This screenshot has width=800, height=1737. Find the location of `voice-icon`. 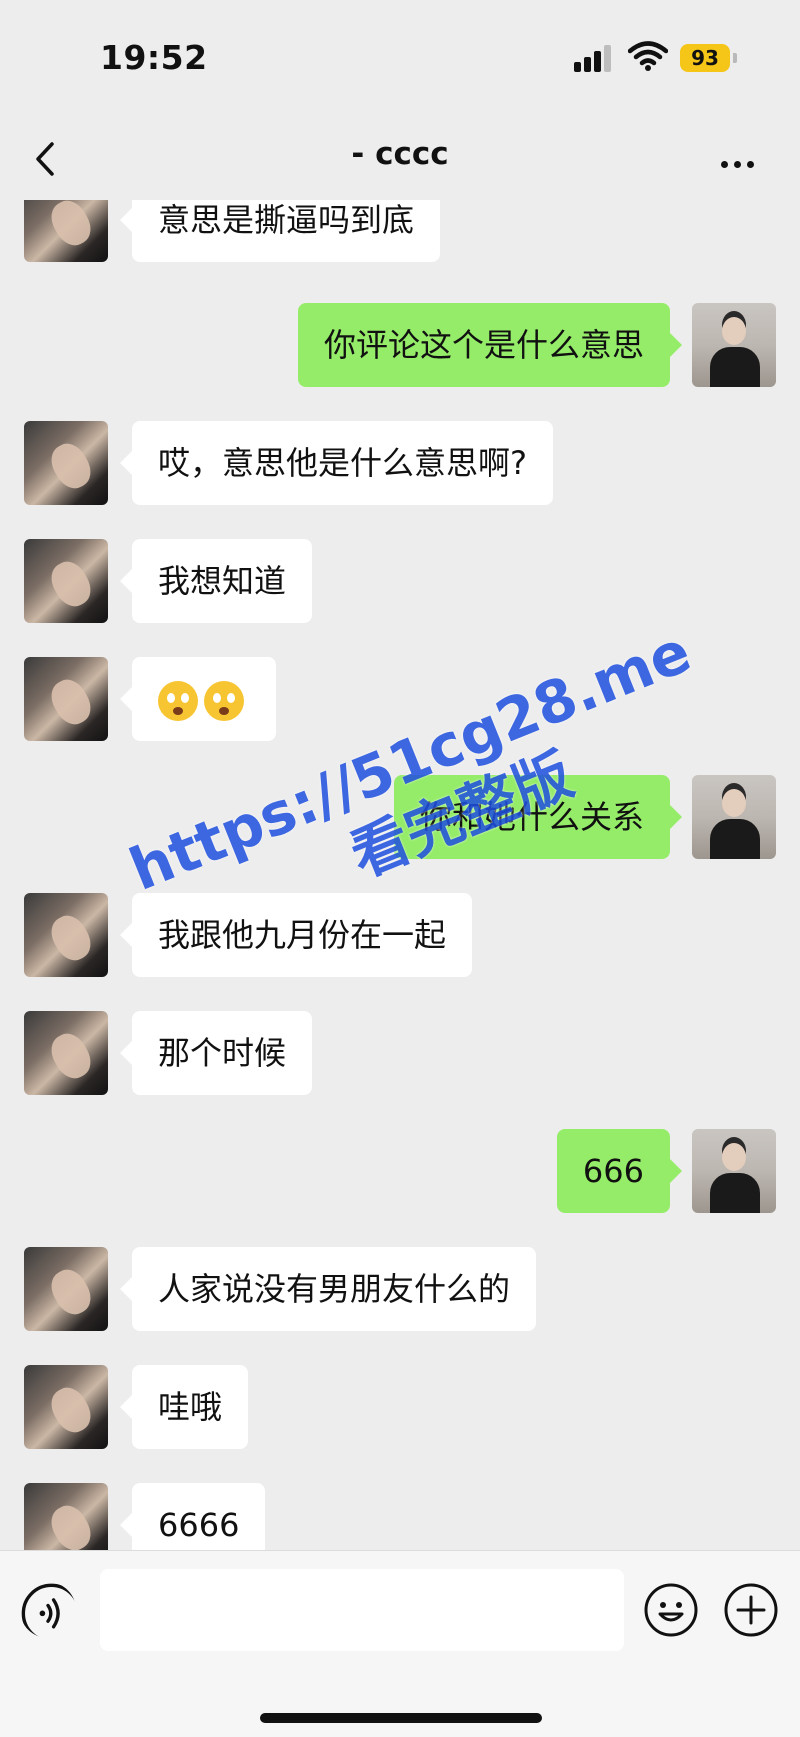

voice-icon is located at coordinates (48, 1610).